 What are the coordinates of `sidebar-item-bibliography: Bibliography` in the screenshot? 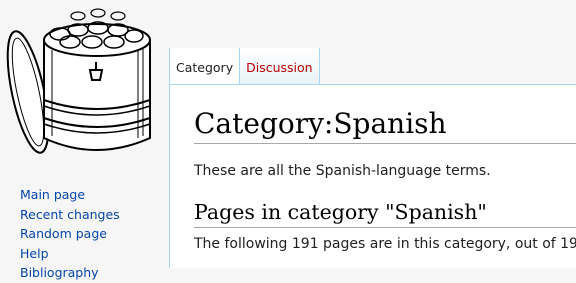 It's located at (90, 273).